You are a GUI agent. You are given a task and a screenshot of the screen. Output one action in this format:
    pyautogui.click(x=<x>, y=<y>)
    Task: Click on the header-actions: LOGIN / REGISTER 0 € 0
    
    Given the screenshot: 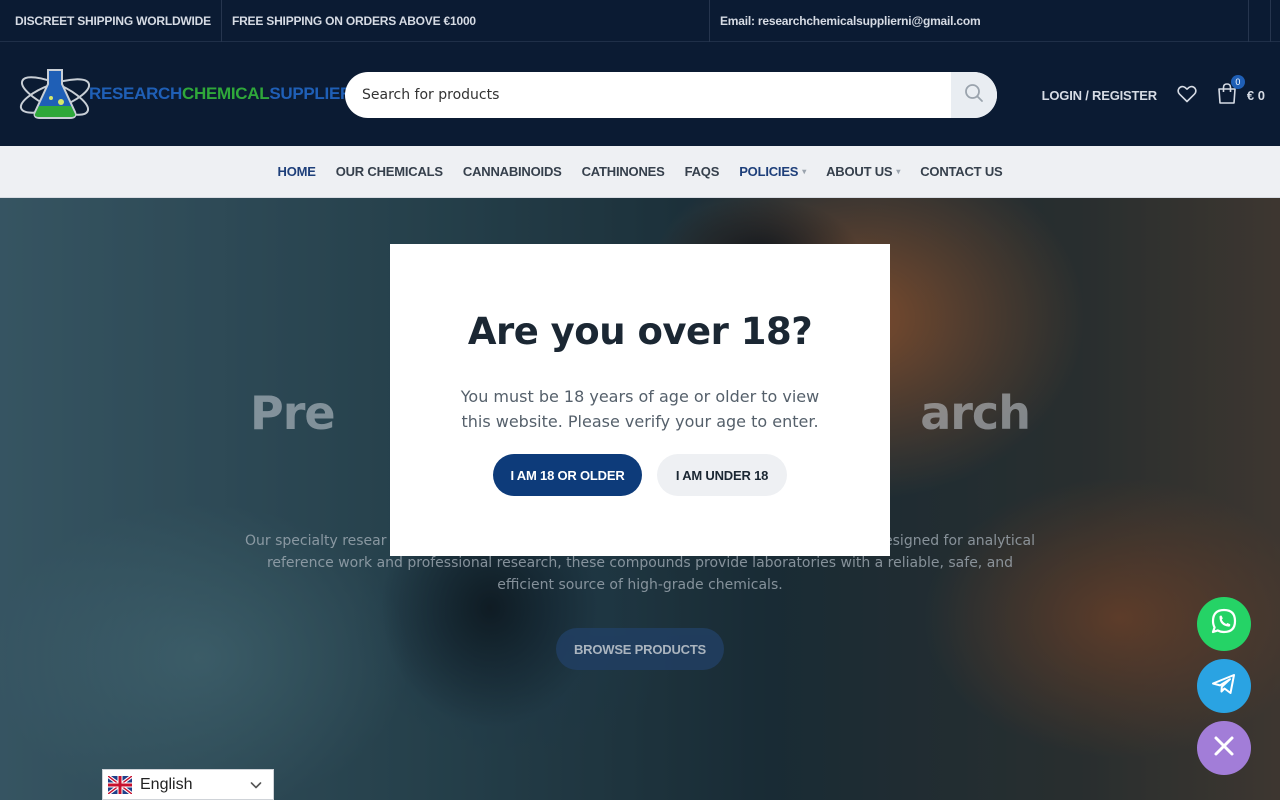 What is the action you would take?
    pyautogui.click(x=1153, y=95)
    